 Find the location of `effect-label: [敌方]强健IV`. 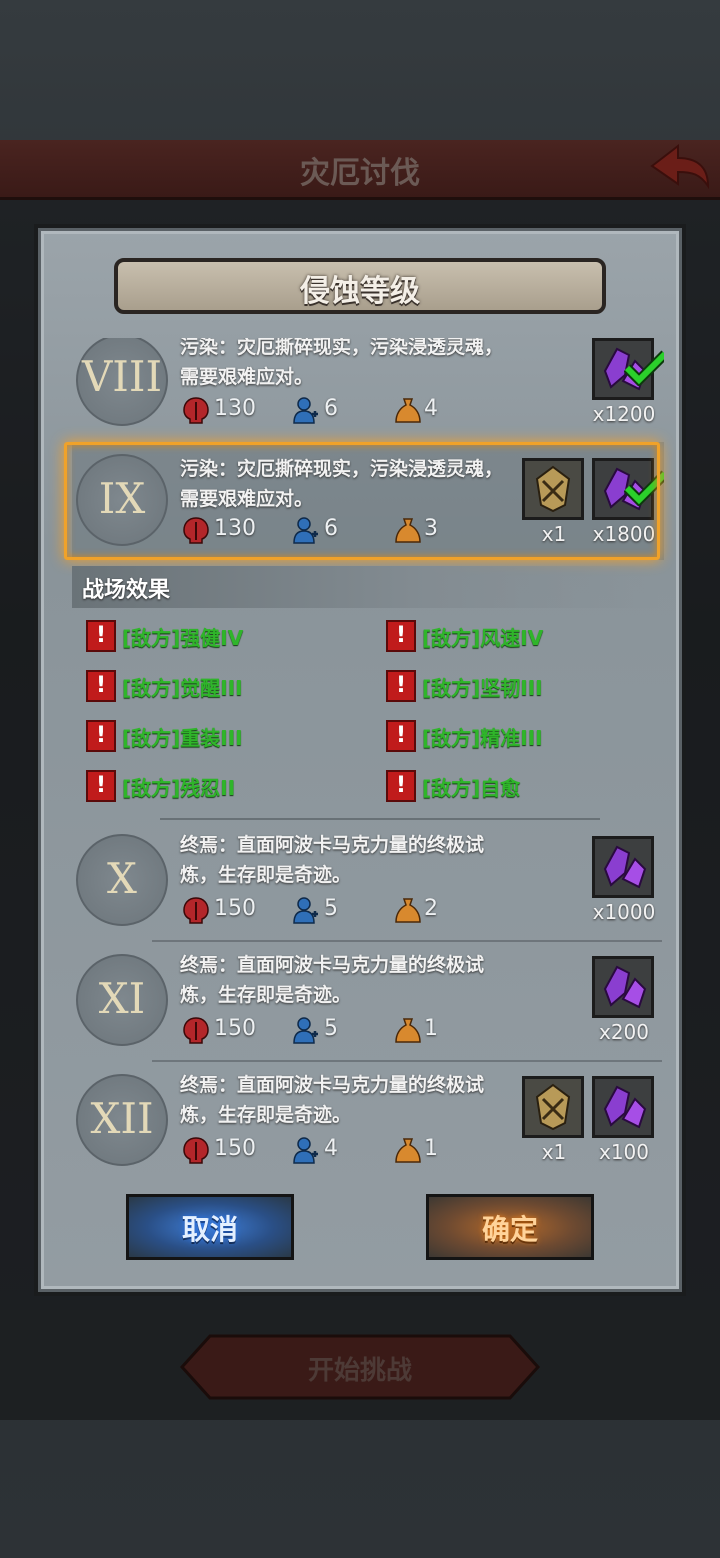

effect-label: [敌方]强健IV is located at coordinates (183, 638).